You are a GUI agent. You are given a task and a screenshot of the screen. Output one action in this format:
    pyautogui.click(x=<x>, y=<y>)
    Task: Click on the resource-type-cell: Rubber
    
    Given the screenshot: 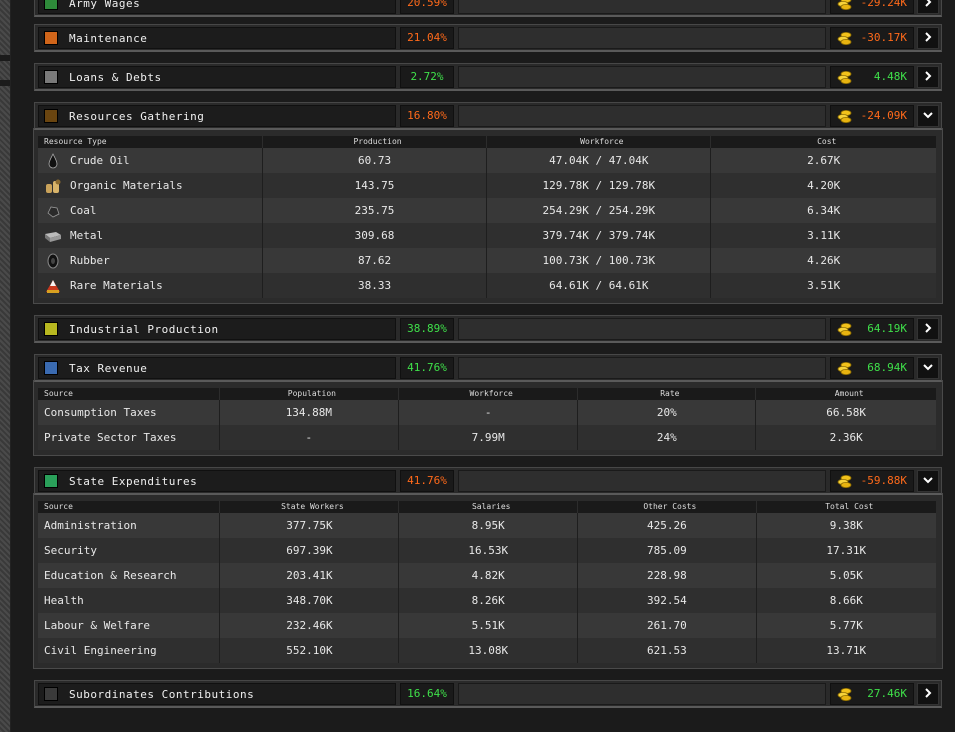 What is the action you would take?
    pyautogui.click(x=150, y=260)
    